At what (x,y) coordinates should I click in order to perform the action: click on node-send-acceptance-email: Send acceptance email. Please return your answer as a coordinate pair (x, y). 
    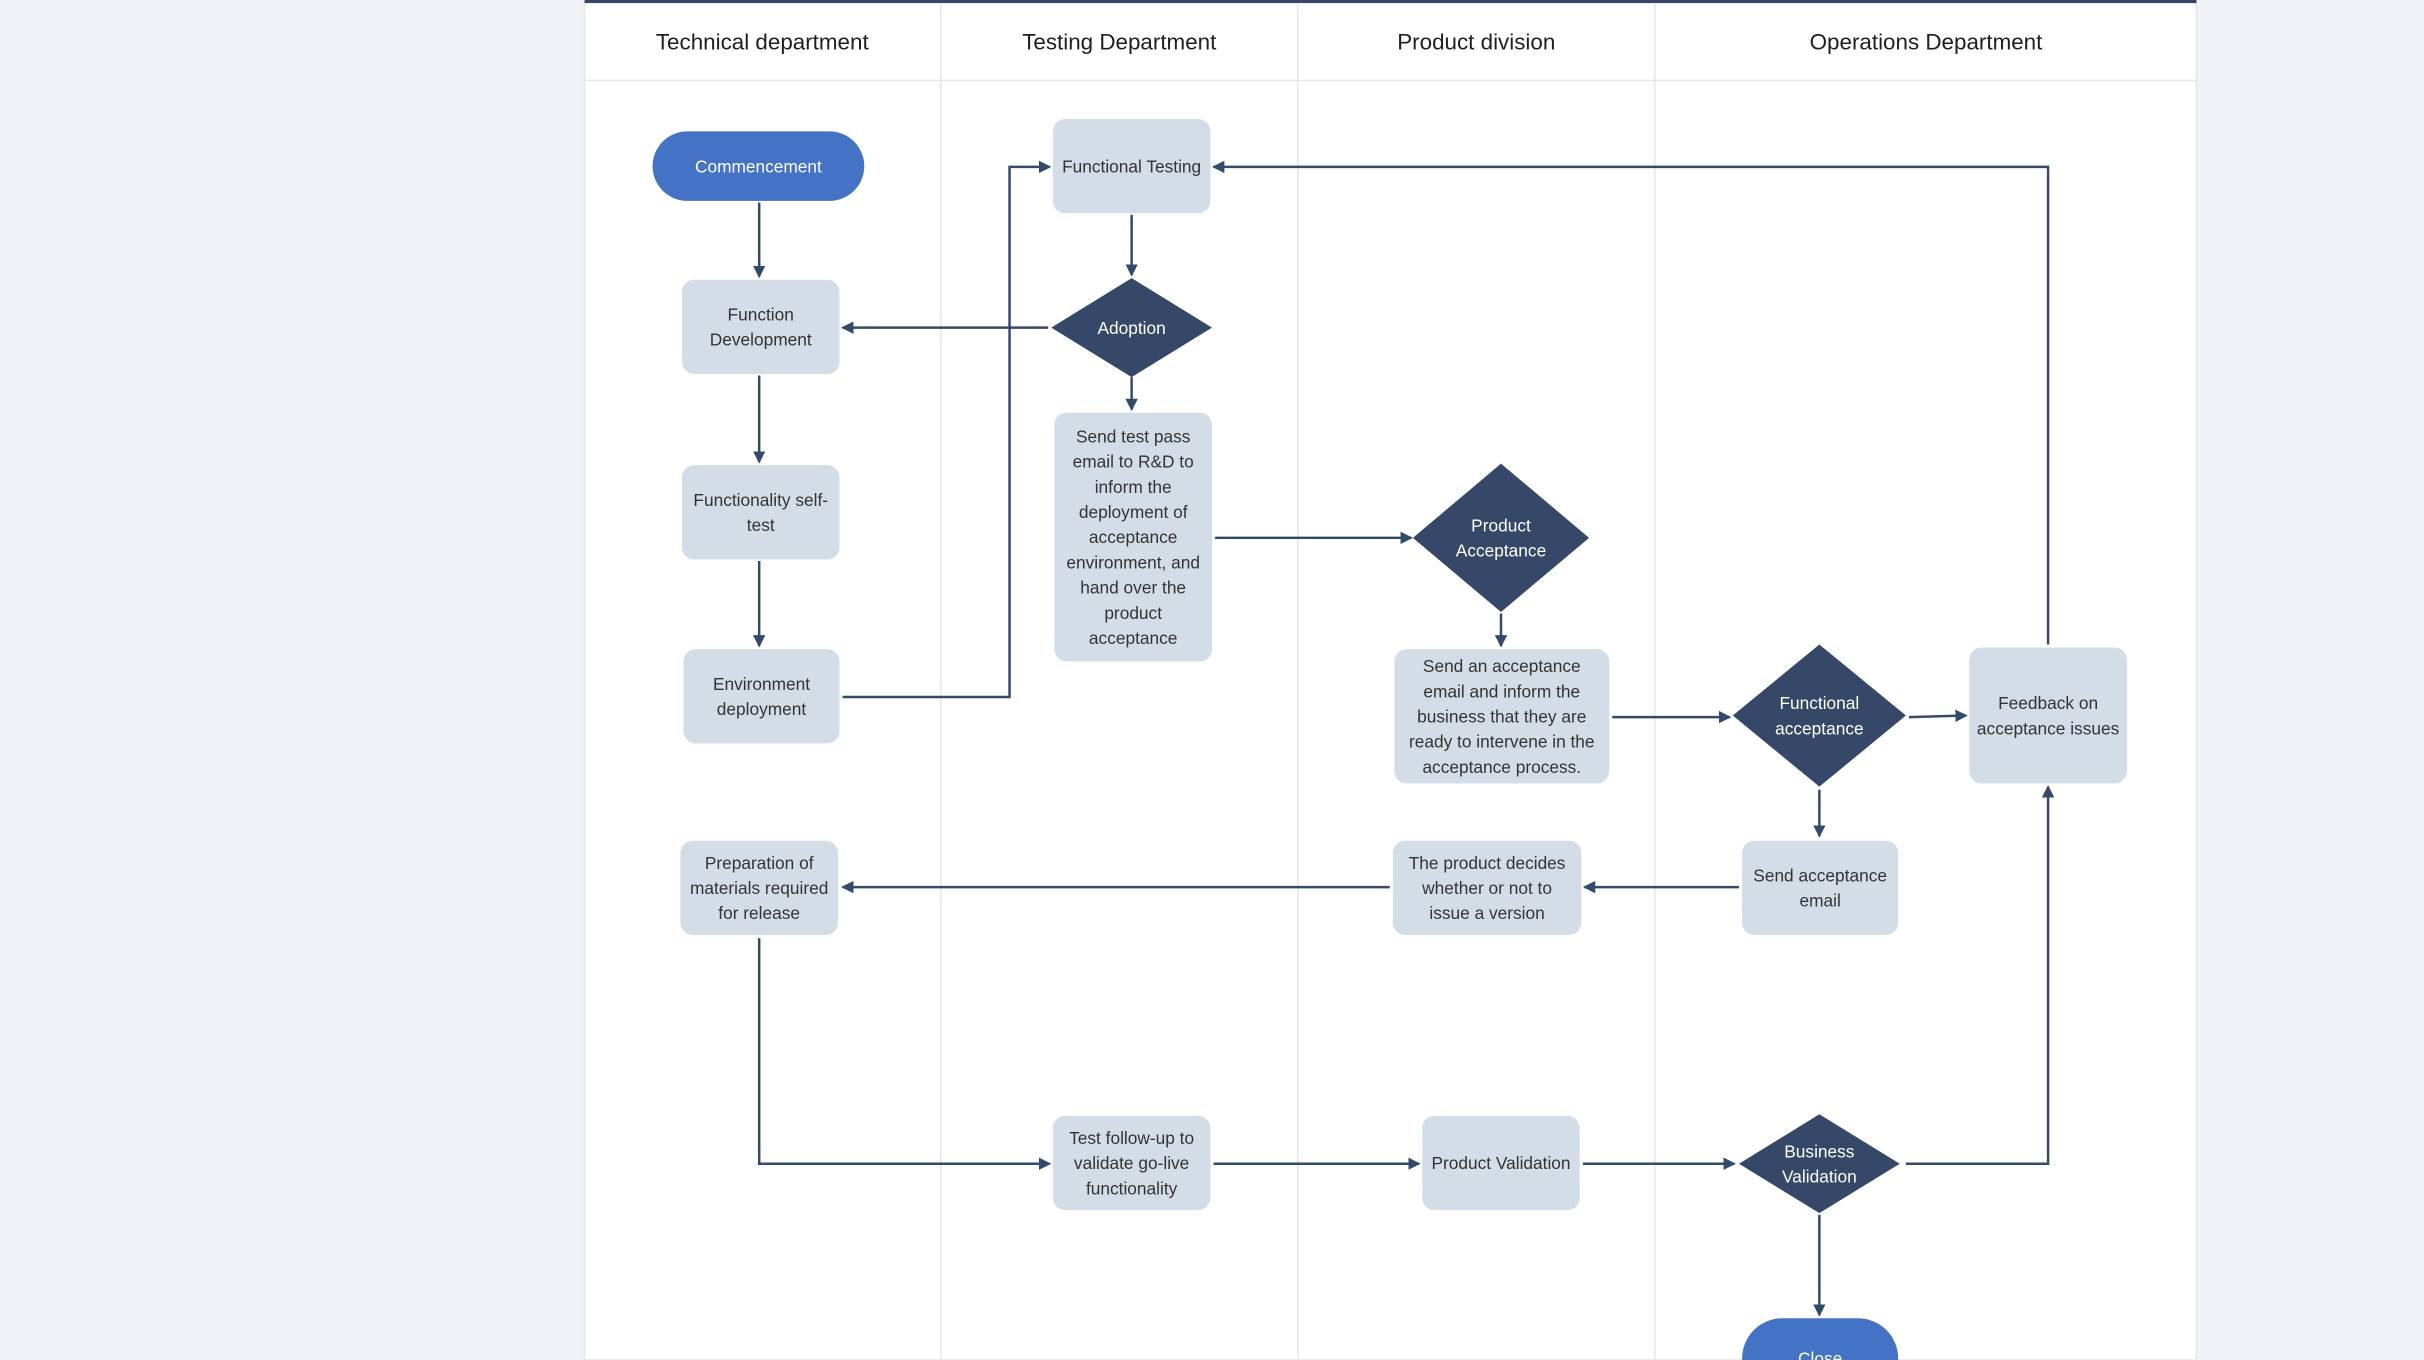
    Looking at the image, I should click on (1820, 887).